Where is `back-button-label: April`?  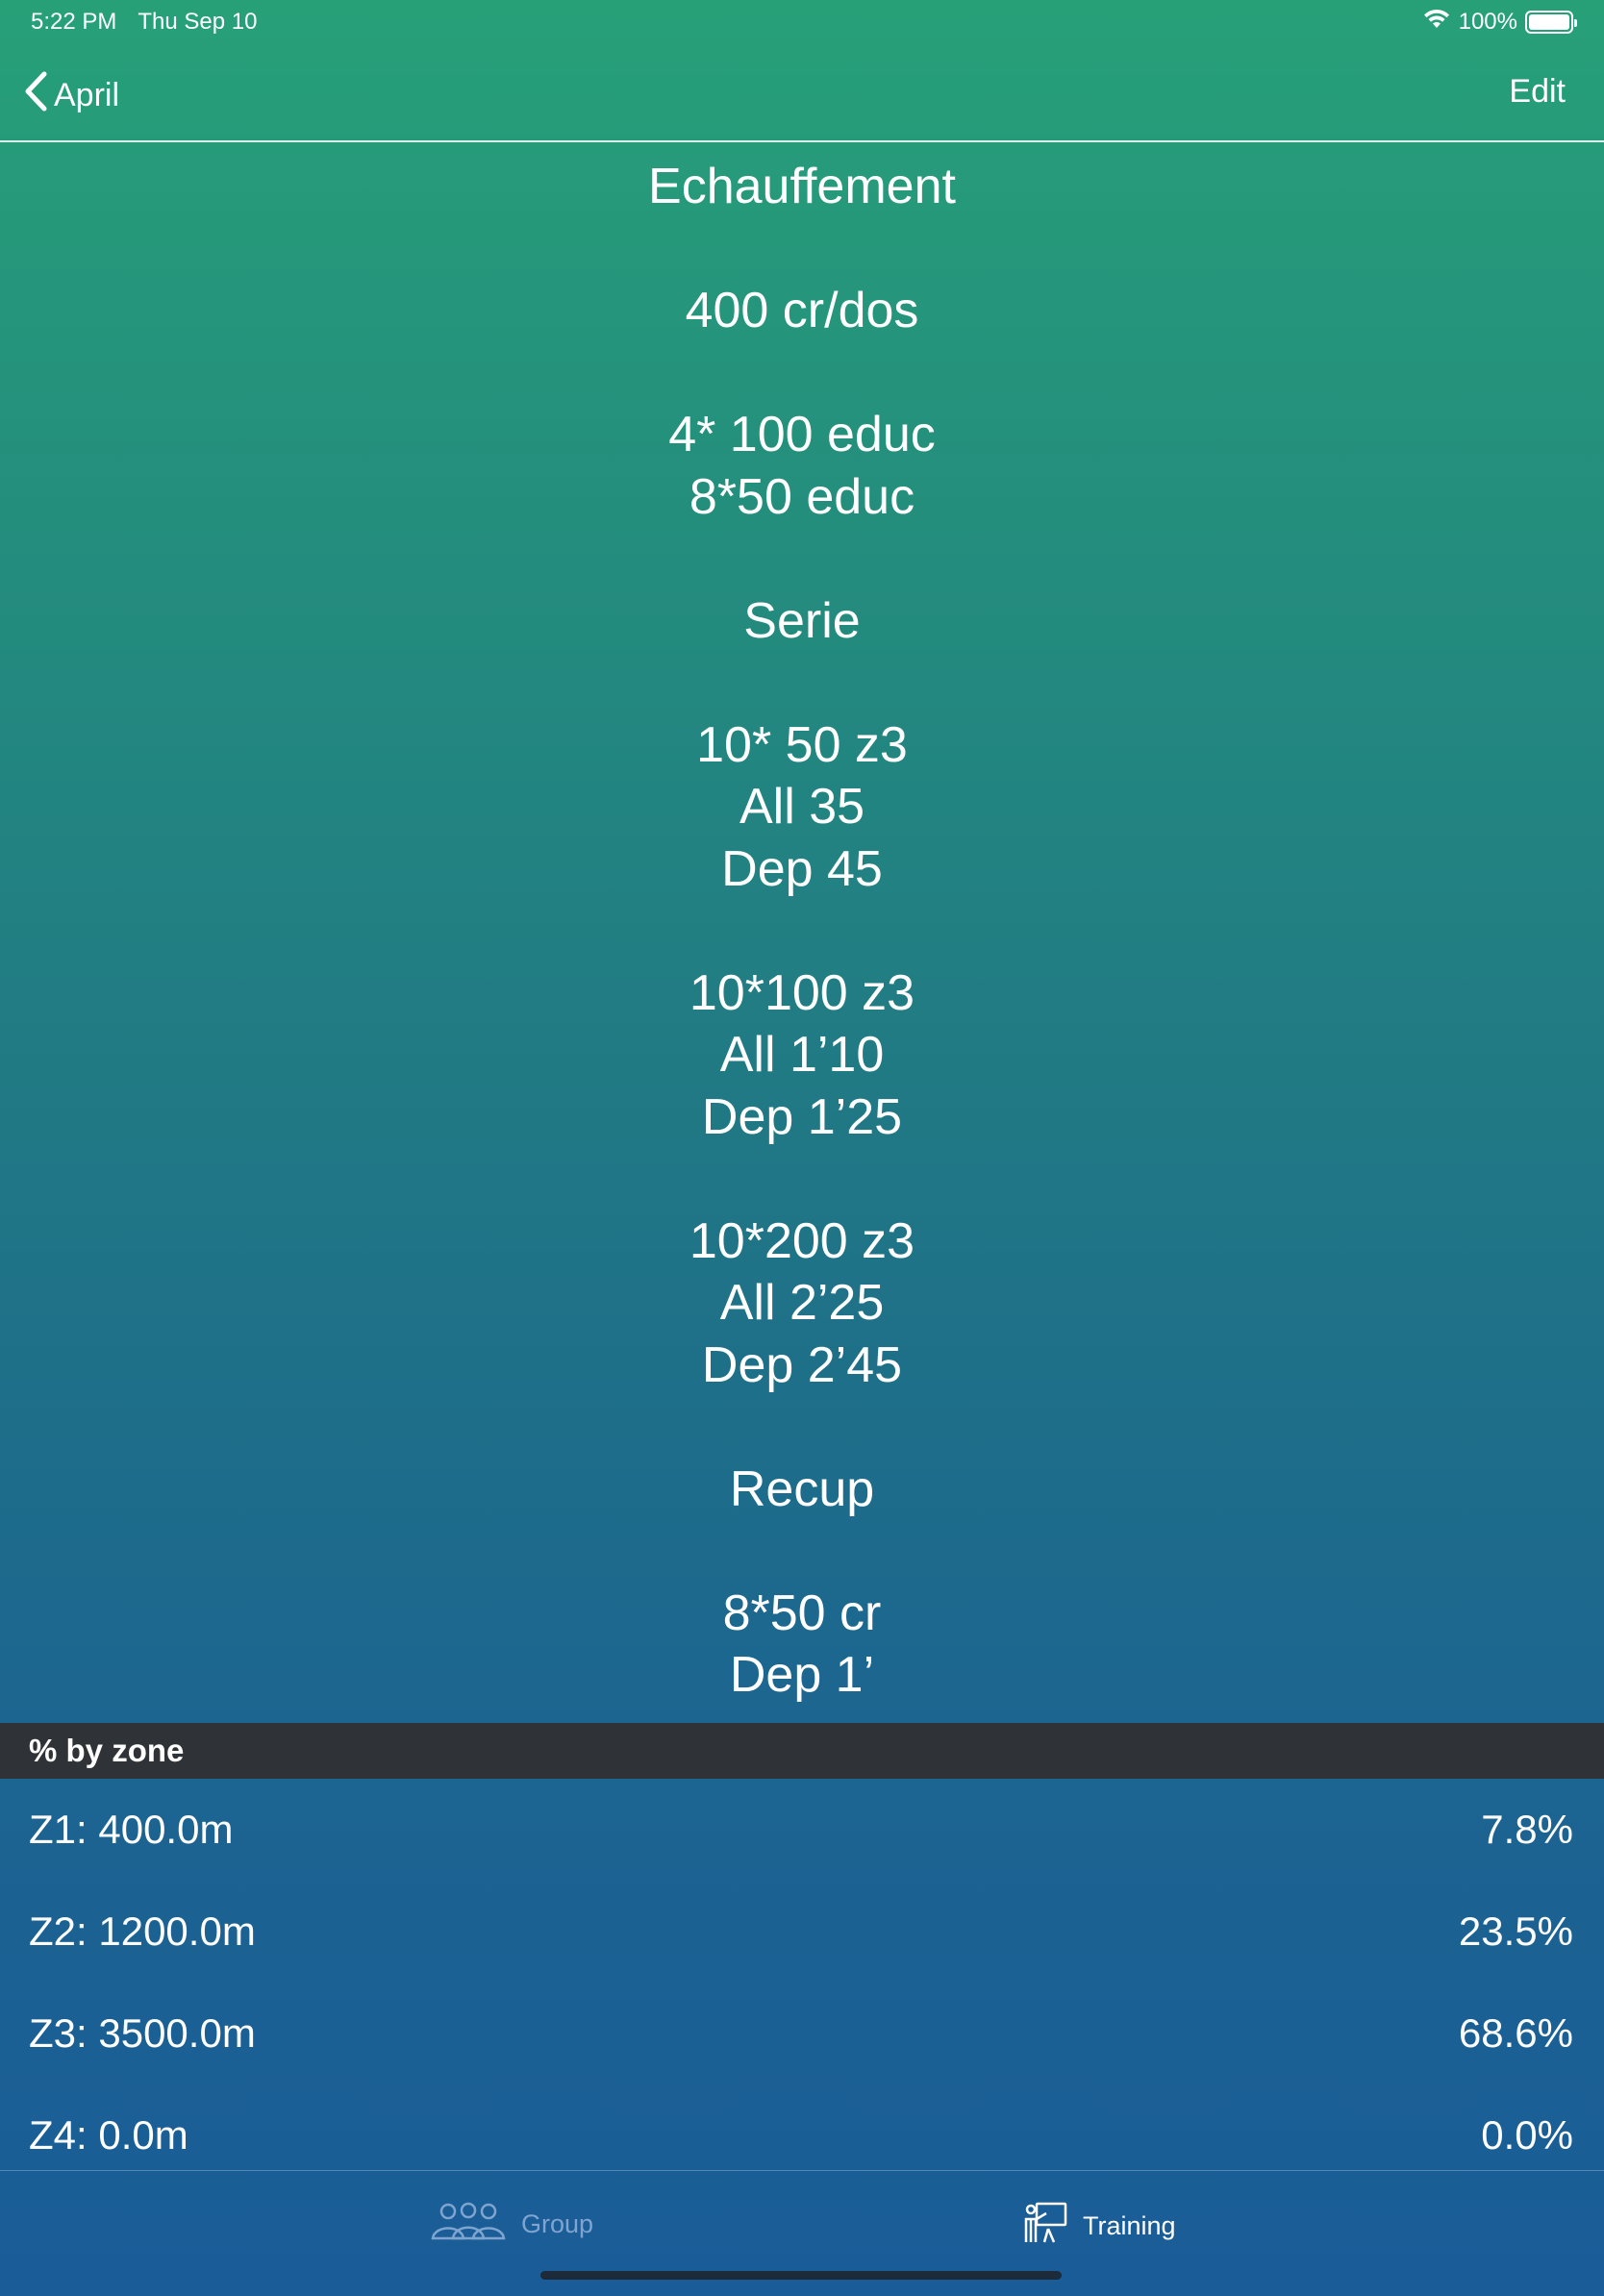
back-button-label: April is located at coordinates (87, 95).